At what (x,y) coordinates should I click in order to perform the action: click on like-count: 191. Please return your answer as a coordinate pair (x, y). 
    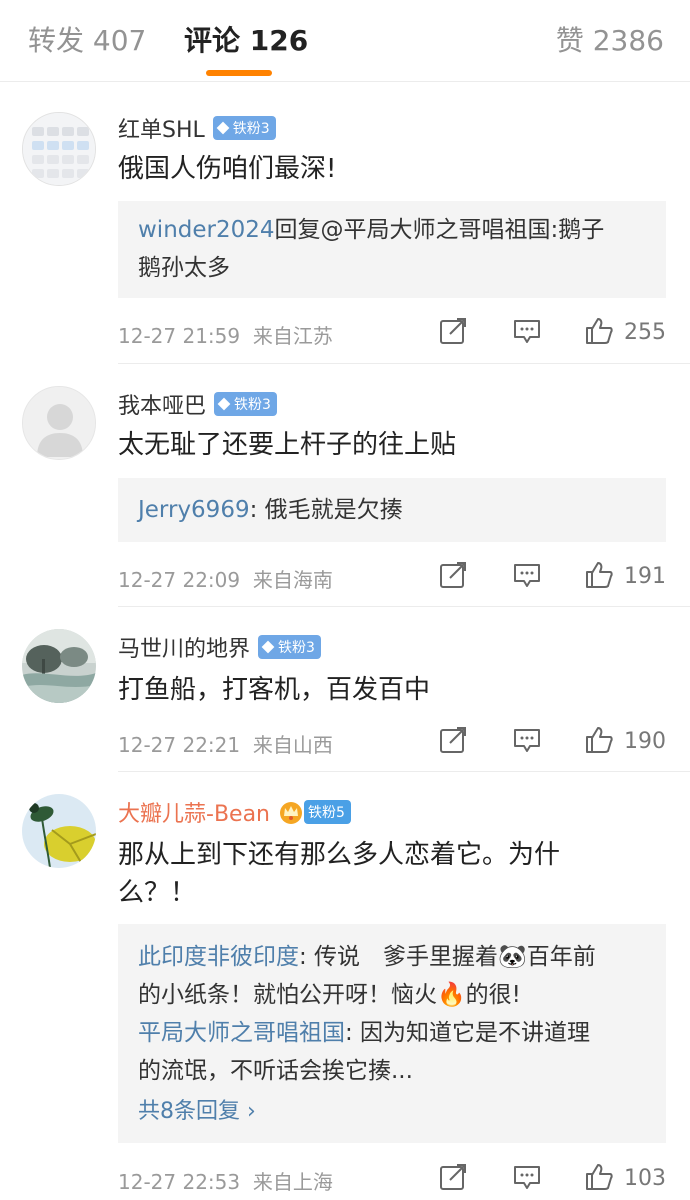
    Looking at the image, I should click on (645, 576).